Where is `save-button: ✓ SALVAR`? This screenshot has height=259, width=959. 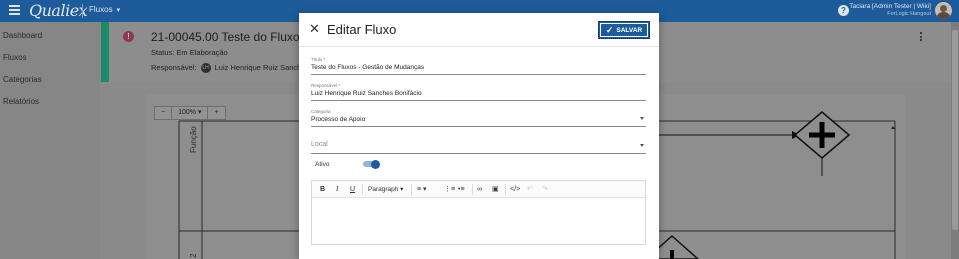 save-button: ✓ SALVAR is located at coordinates (624, 30).